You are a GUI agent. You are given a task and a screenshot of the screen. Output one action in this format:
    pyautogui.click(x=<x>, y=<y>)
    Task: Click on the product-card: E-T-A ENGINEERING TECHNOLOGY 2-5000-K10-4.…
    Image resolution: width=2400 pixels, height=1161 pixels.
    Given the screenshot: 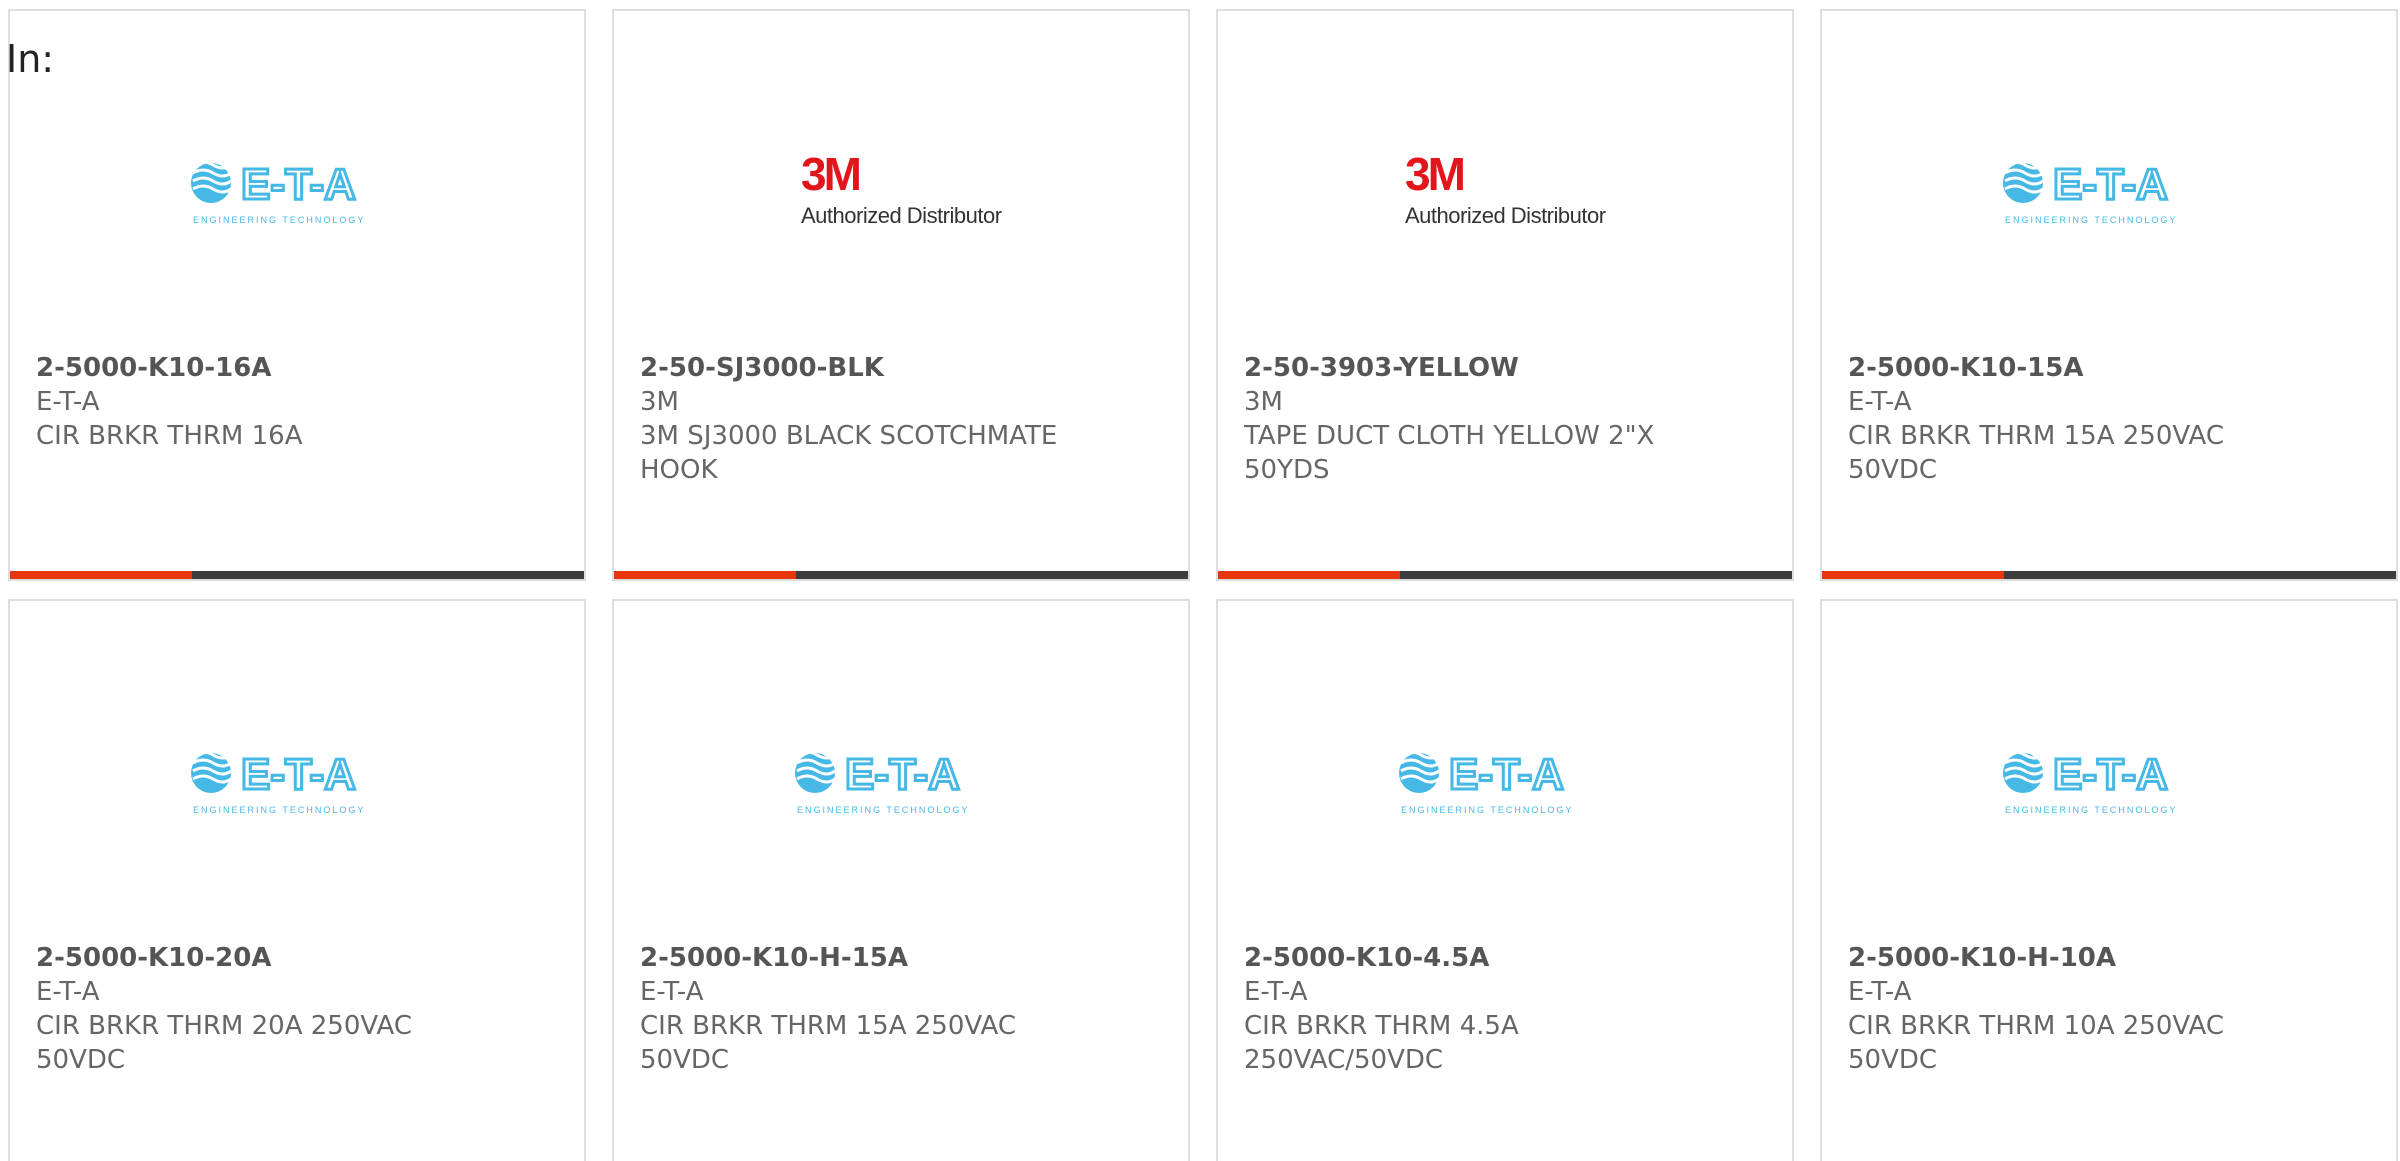 What is the action you would take?
    pyautogui.click(x=1505, y=880)
    